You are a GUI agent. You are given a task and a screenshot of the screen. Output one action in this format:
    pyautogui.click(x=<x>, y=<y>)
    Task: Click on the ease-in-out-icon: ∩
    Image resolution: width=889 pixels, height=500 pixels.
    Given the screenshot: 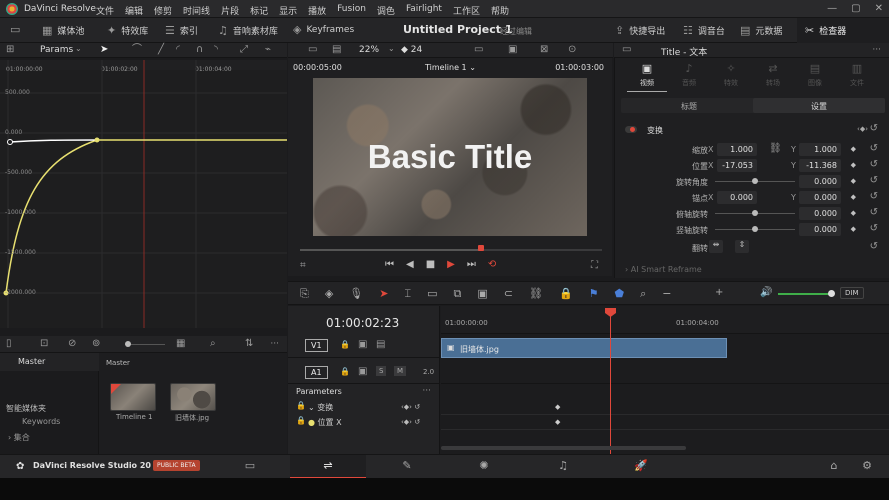 What is the action you would take?
    pyautogui.click(x=199, y=50)
    